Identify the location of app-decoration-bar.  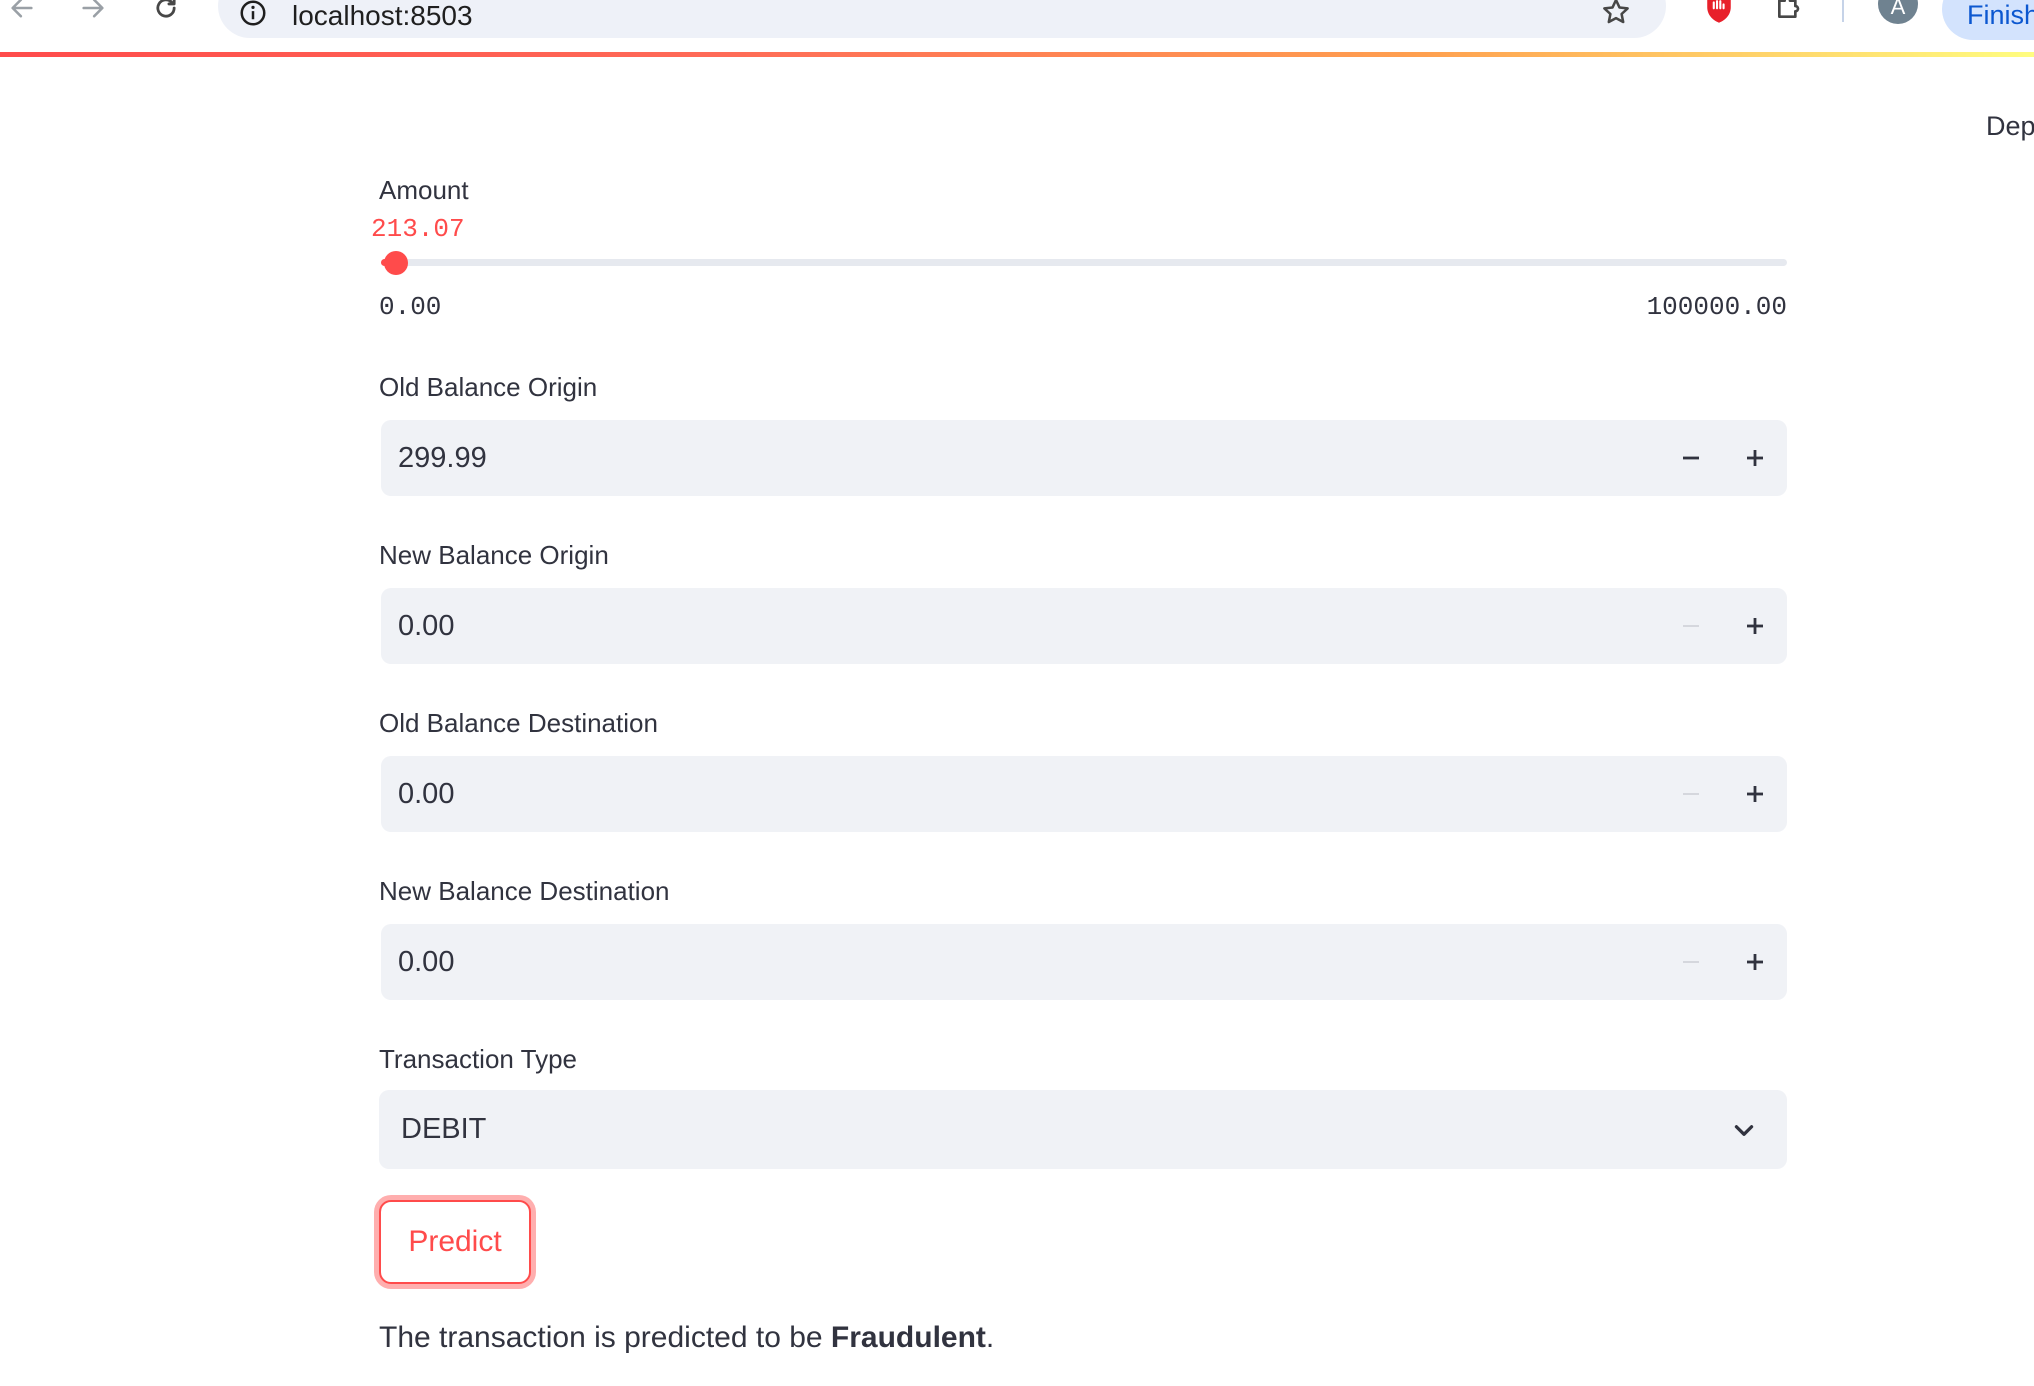
(1017, 54).